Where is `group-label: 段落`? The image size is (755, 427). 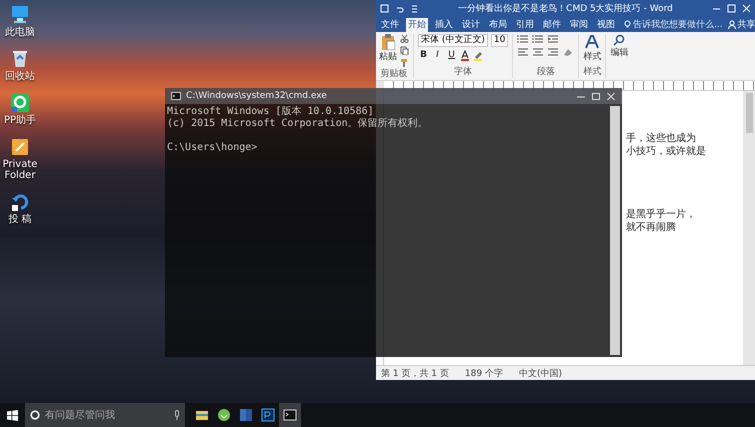 group-label: 段落 is located at coordinates (546, 72).